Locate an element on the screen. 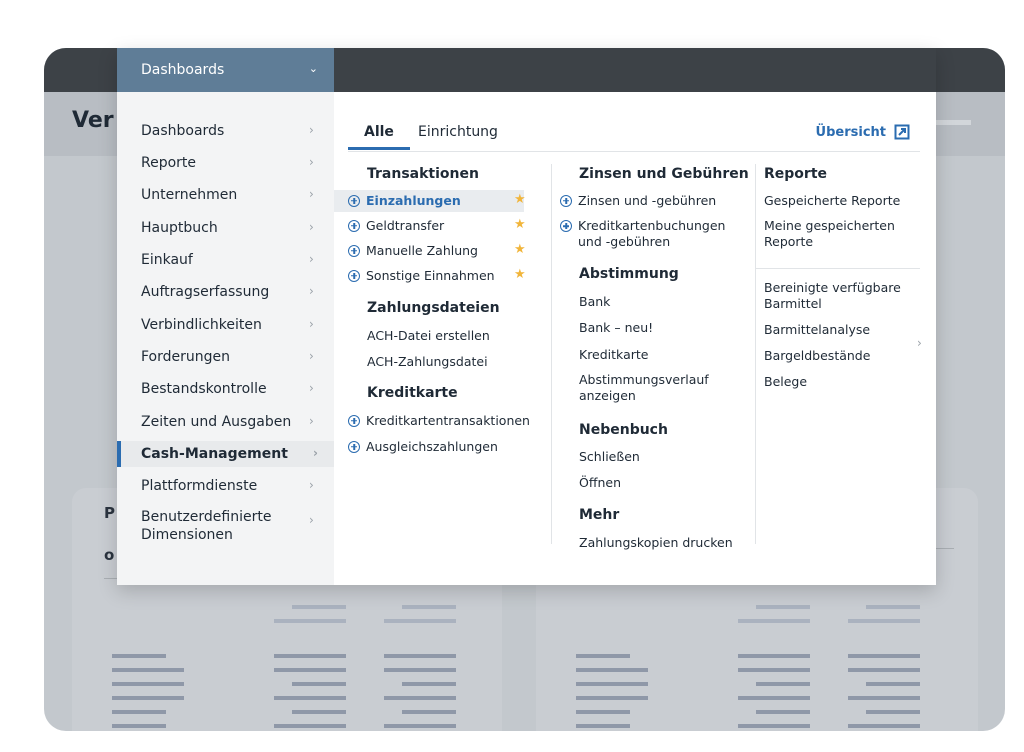  nav-item-label: Unternehmen is located at coordinates (189, 195).